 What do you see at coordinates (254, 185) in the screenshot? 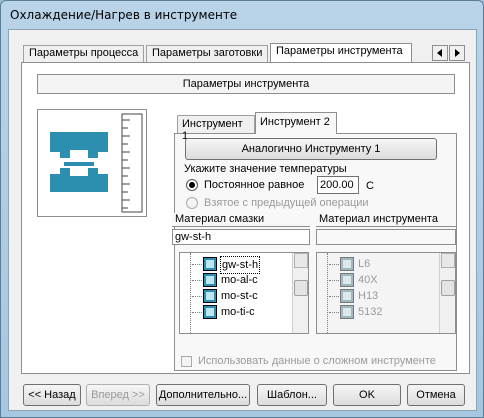
I see `constant-temp-label: Постоянное равное` at bounding box center [254, 185].